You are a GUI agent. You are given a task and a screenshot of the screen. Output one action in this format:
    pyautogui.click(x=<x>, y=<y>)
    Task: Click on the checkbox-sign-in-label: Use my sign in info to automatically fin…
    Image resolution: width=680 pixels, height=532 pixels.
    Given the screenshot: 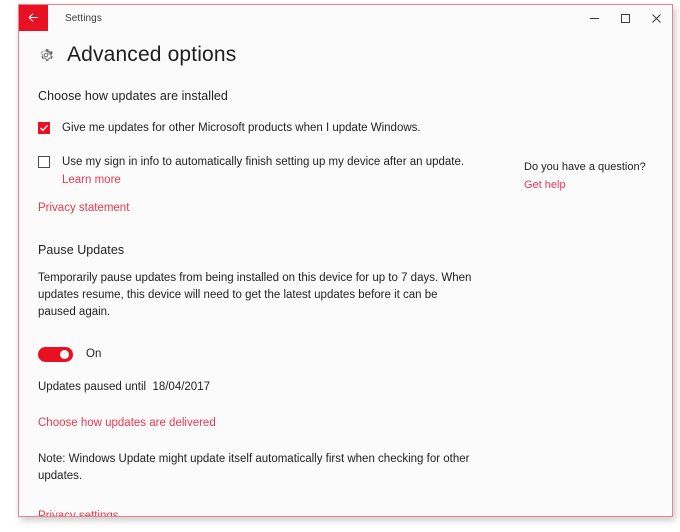 What is the action you would take?
    pyautogui.click(x=263, y=162)
    